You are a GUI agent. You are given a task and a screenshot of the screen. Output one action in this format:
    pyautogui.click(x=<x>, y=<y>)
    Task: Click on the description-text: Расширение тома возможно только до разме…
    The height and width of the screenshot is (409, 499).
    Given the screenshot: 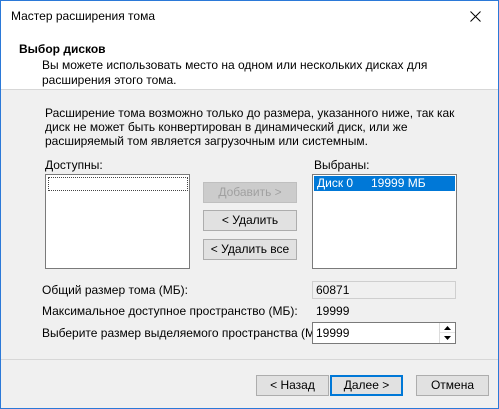 What is the action you would take?
    pyautogui.click(x=250, y=127)
    